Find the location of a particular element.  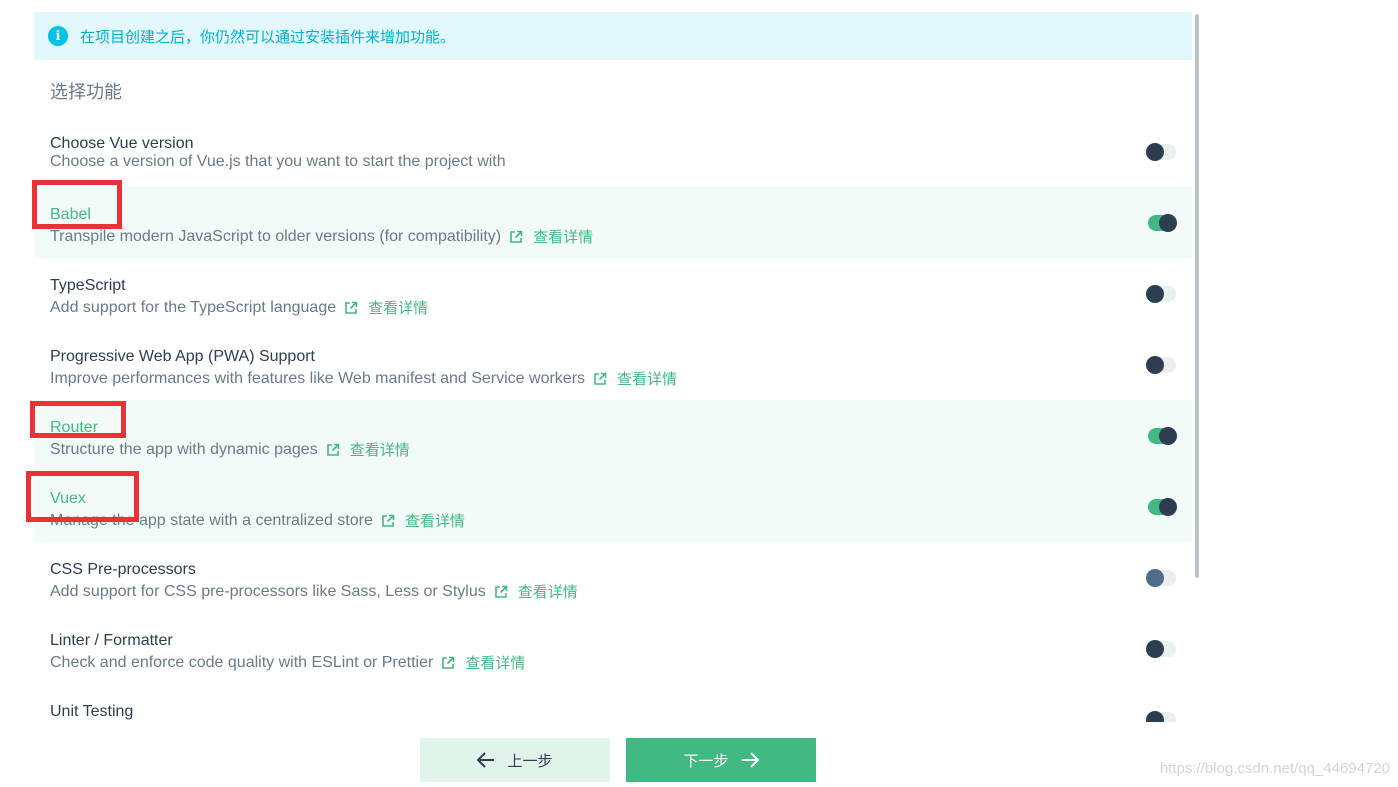

arrow-left-icon is located at coordinates (486, 760).